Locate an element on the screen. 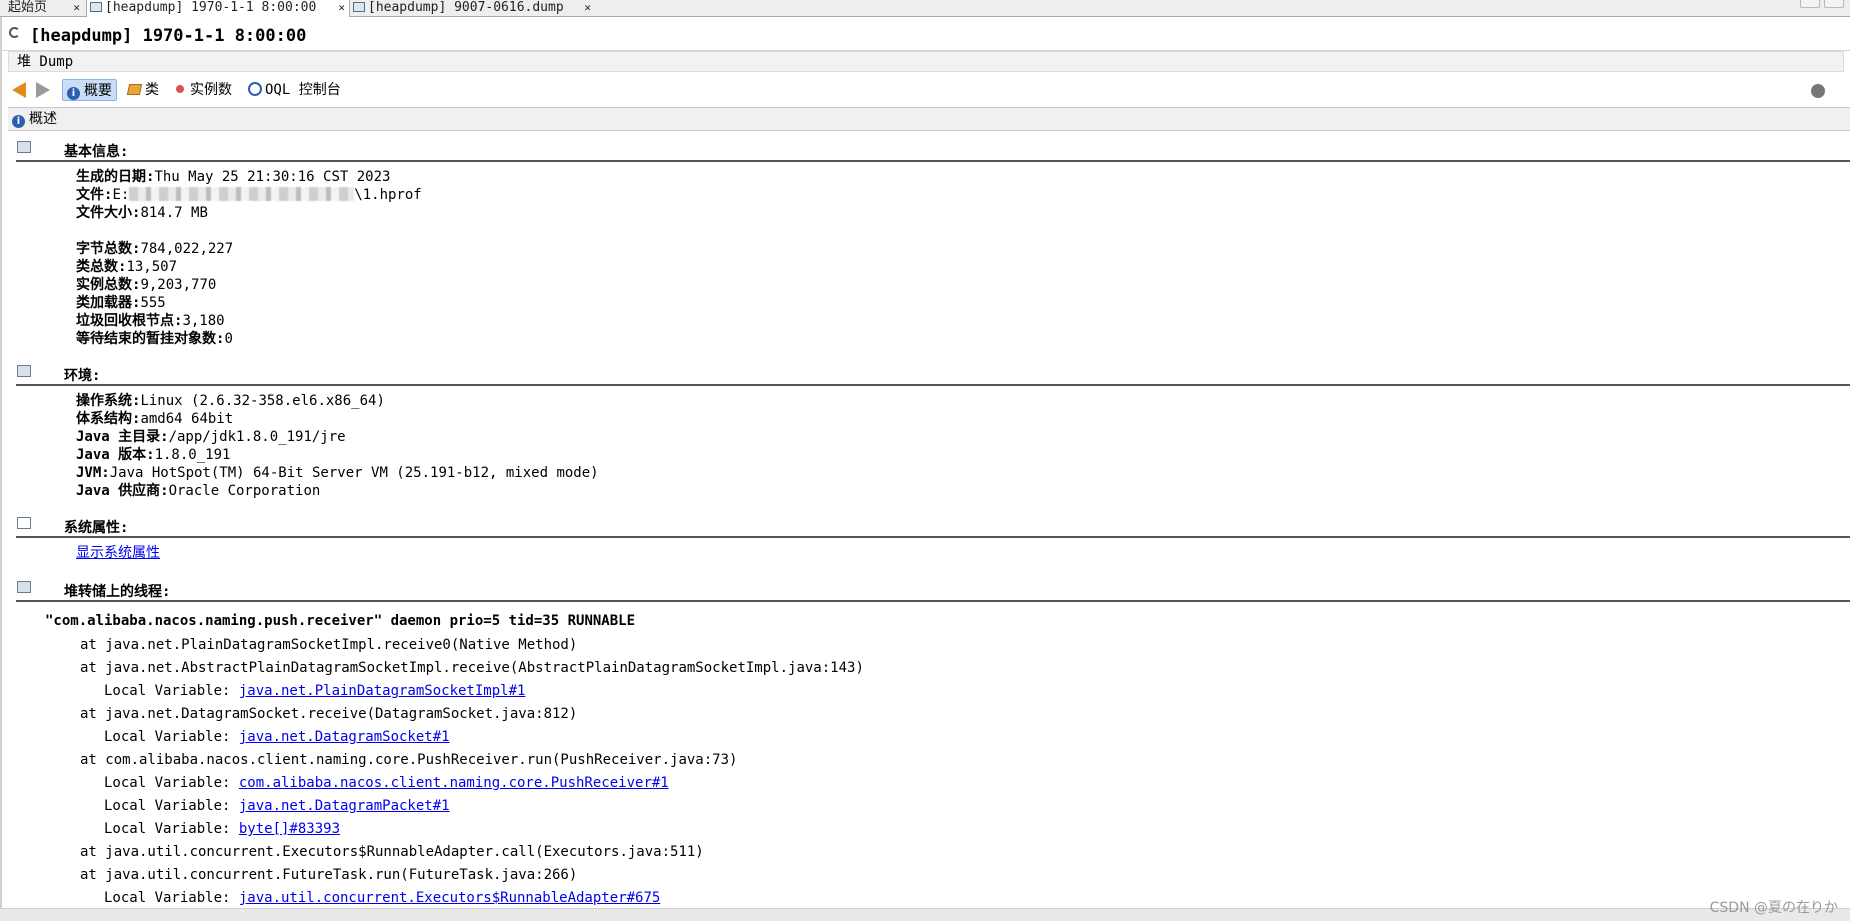 The height and width of the screenshot is (921, 1850). system-properties-title: 系统属性: is located at coordinates (96, 528).